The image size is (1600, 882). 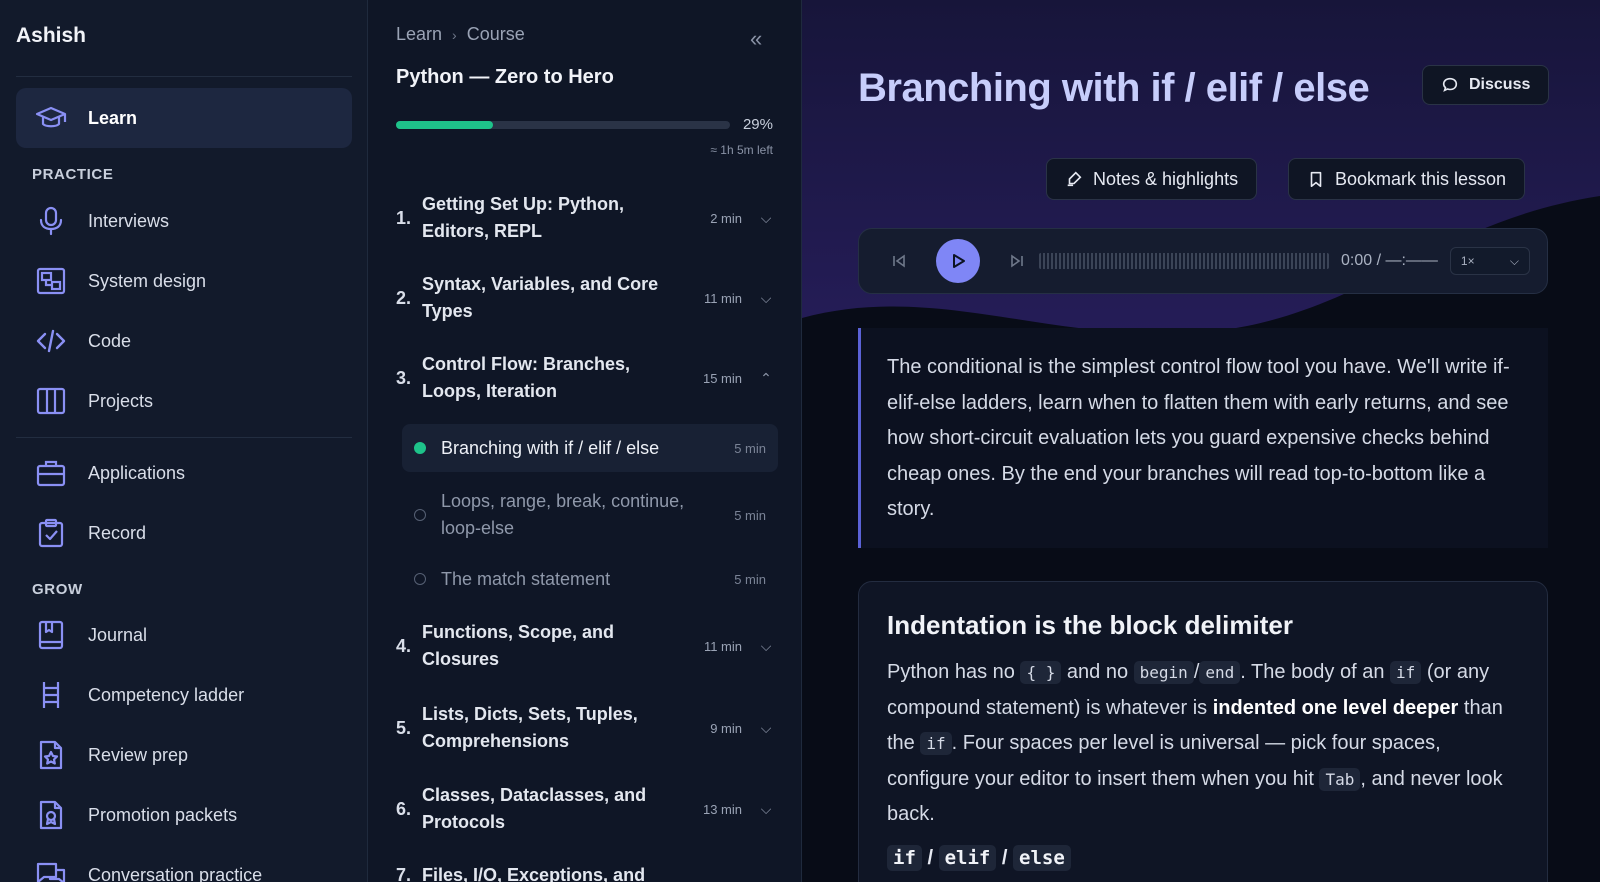 I want to click on breadcrumb: Learn › Course, so click(x=460, y=34).